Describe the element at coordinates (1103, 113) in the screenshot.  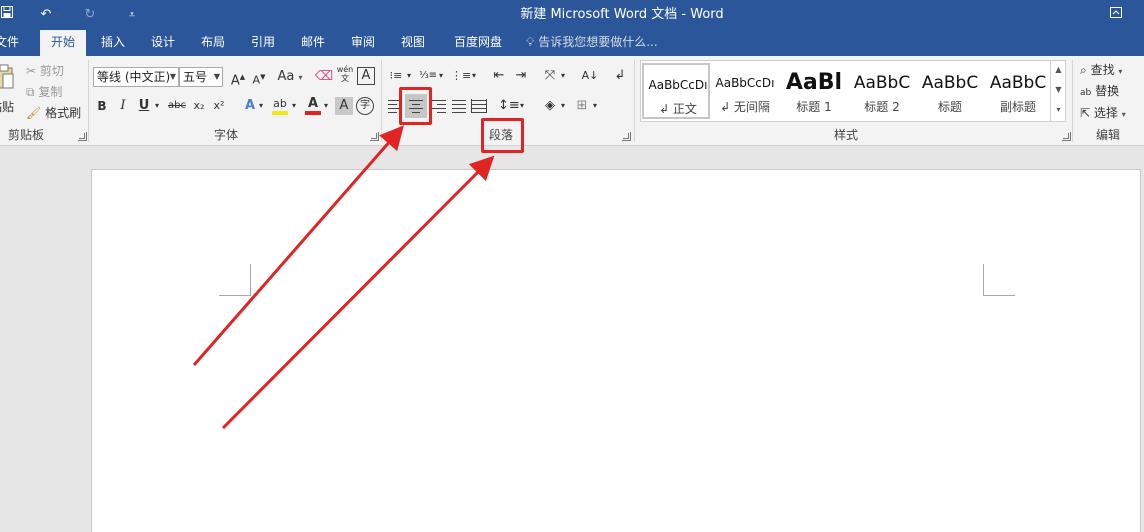
I see `select-button: ⇱ 选择 ▾` at that location.